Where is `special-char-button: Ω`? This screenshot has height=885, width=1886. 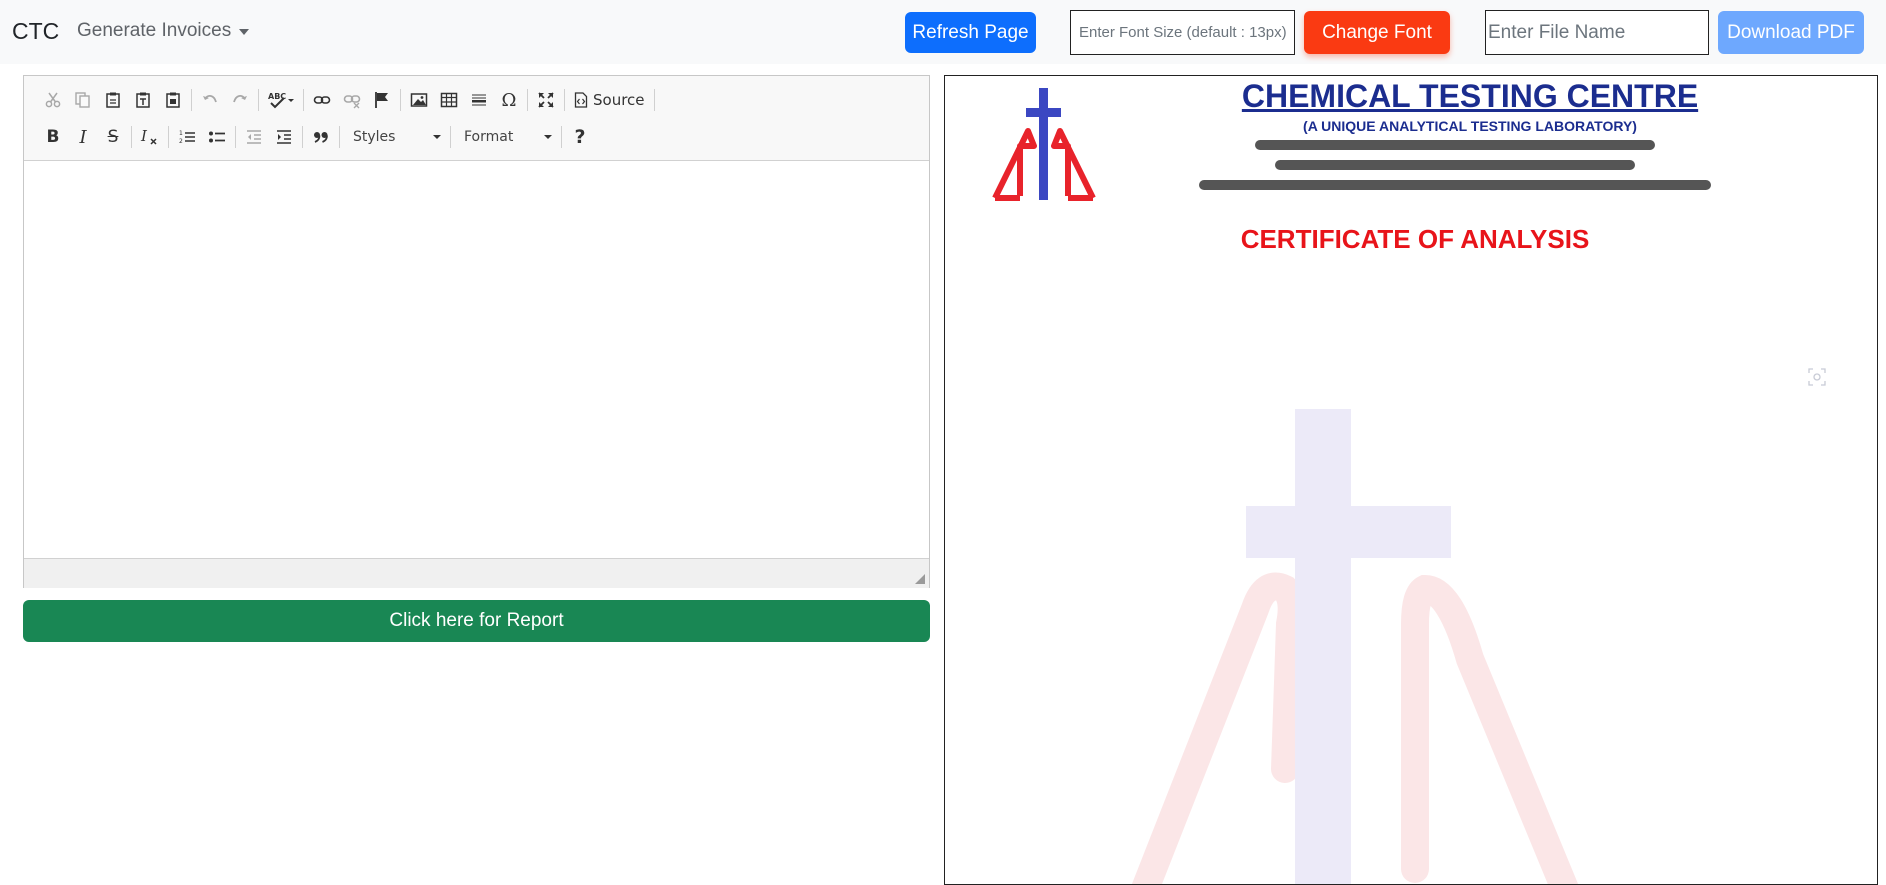 special-char-button: Ω is located at coordinates (509, 100).